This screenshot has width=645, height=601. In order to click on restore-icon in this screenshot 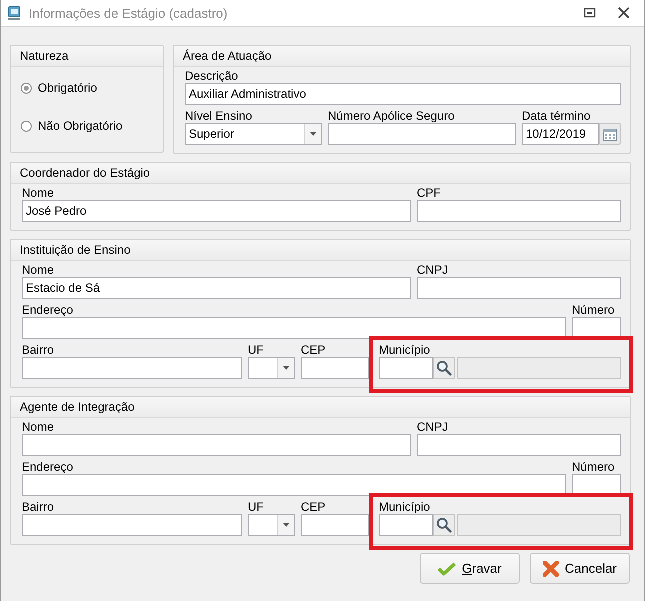, I will do `click(590, 13)`.